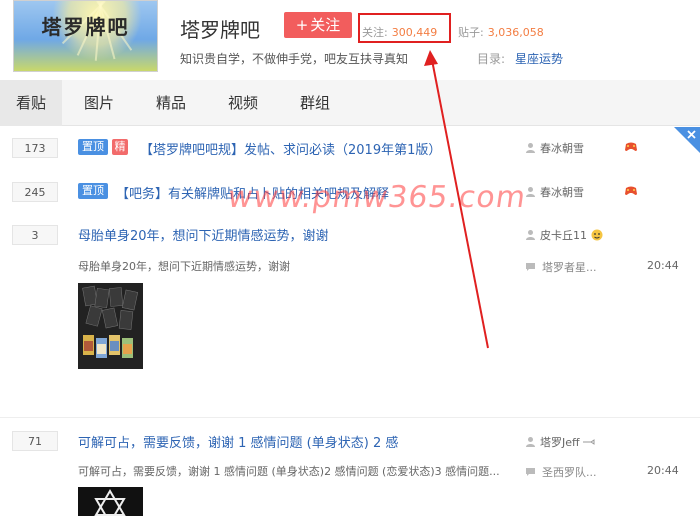 This screenshot has height=516, width=700. What do you see at coordinates (171, 103) in the screenshot?
I see `tab-featured: 精品` at bounding box center [171, 103].